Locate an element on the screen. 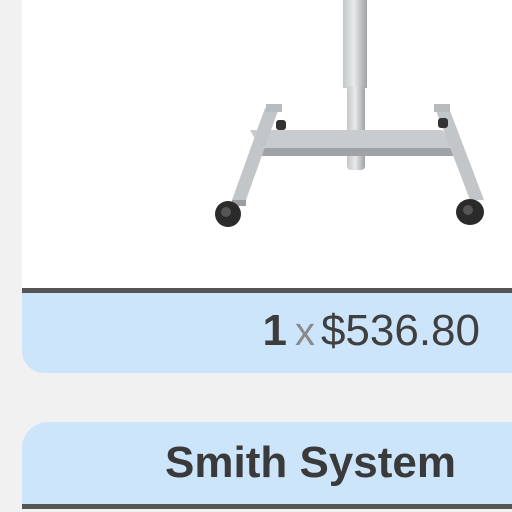 This screenshot has height=512, width=512. unit-price: $536.80 is located at coordinates (400, 330).